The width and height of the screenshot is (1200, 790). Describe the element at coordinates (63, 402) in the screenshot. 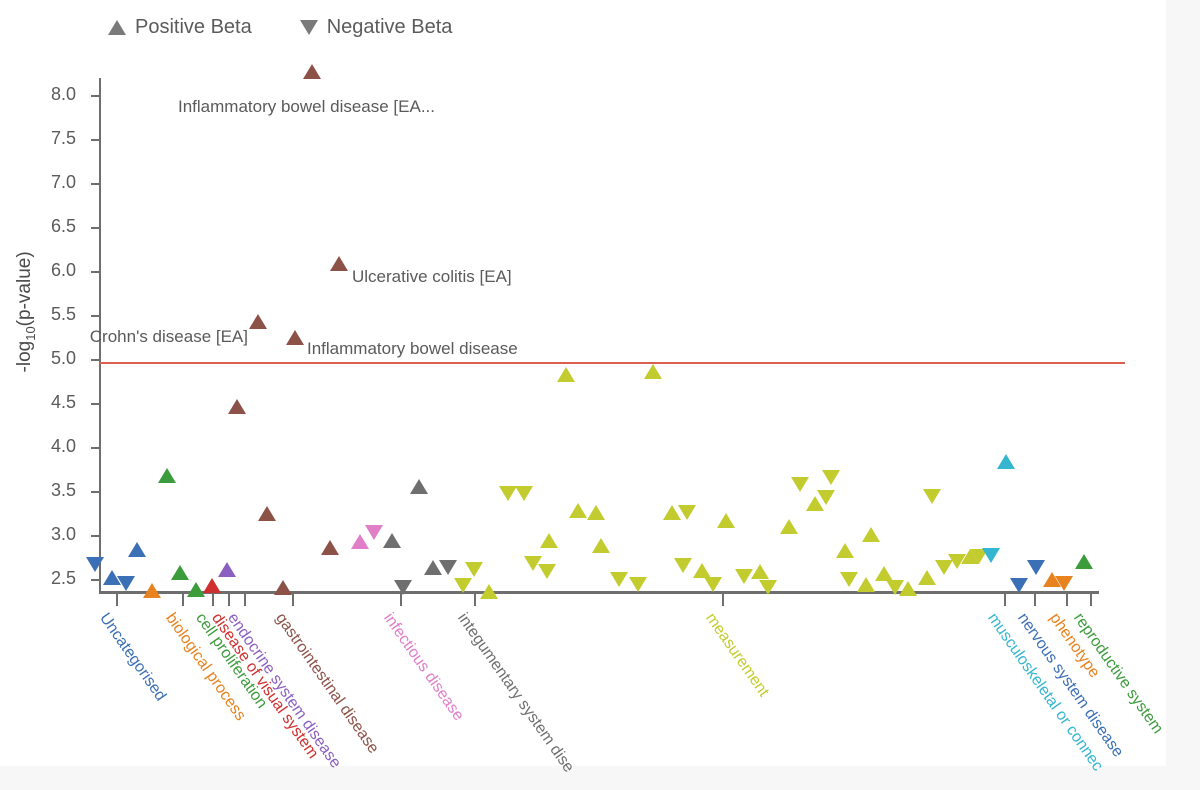

I see `y-axis-tick-label: 4.5` at that location.